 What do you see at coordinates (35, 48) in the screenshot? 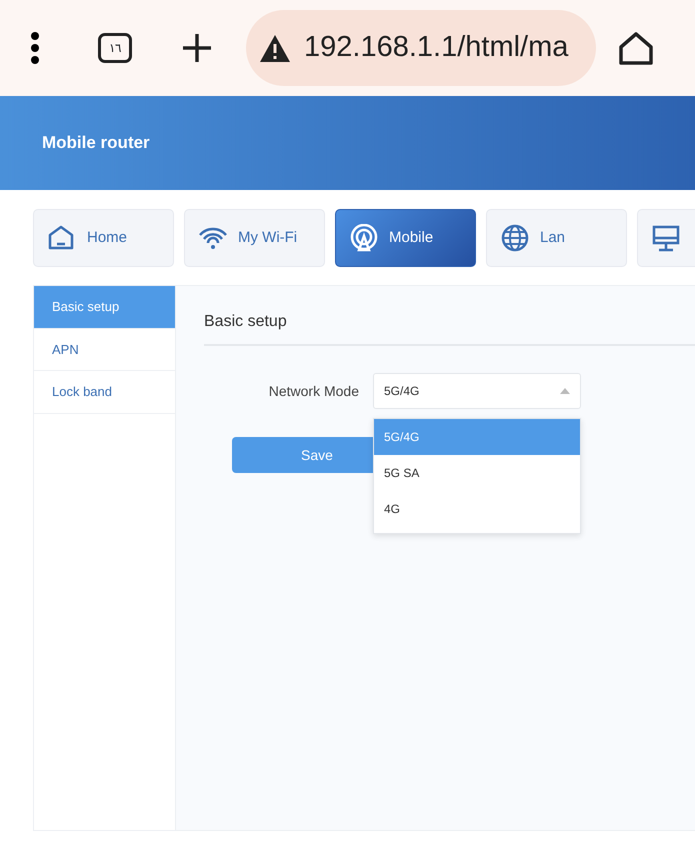
I see `menu-icon` at bounding box center [35, 48].